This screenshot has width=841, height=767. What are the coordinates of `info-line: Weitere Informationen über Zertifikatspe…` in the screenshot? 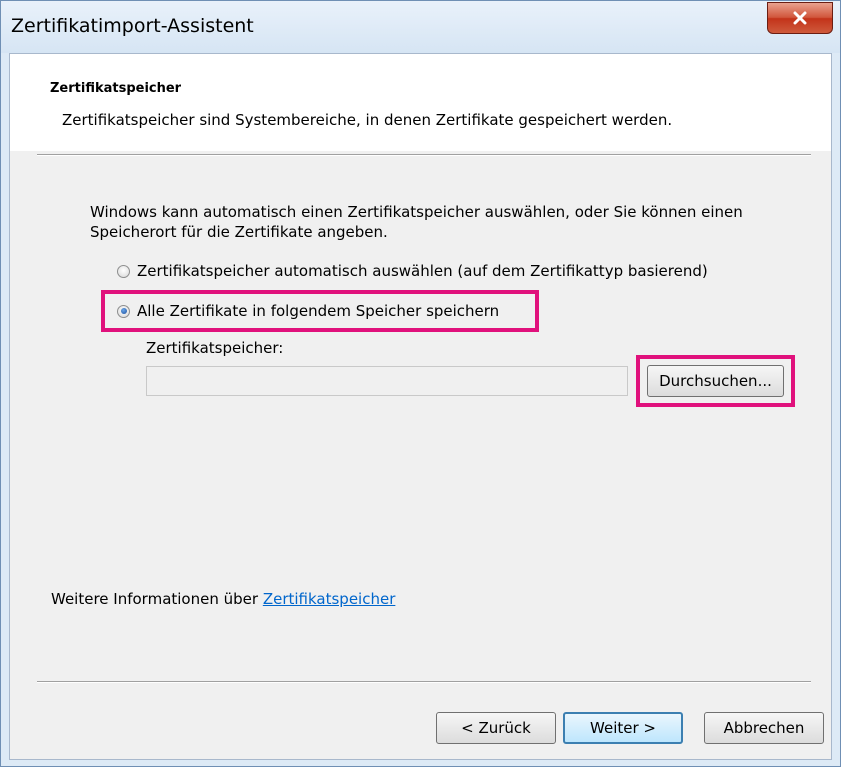 It's located at (223, 599).